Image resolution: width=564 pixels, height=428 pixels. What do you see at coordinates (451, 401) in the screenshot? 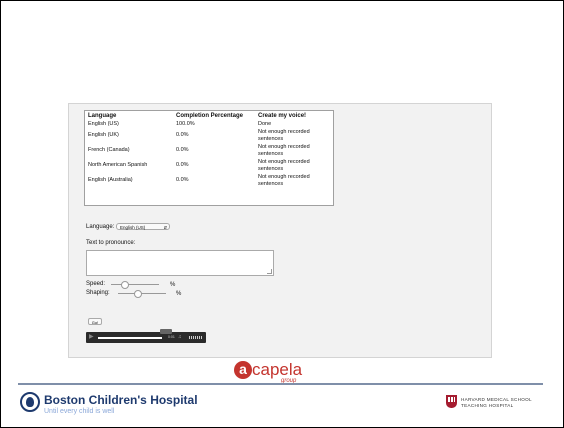
I see `harvard-shield-icon` at bounding box center [451, 401].